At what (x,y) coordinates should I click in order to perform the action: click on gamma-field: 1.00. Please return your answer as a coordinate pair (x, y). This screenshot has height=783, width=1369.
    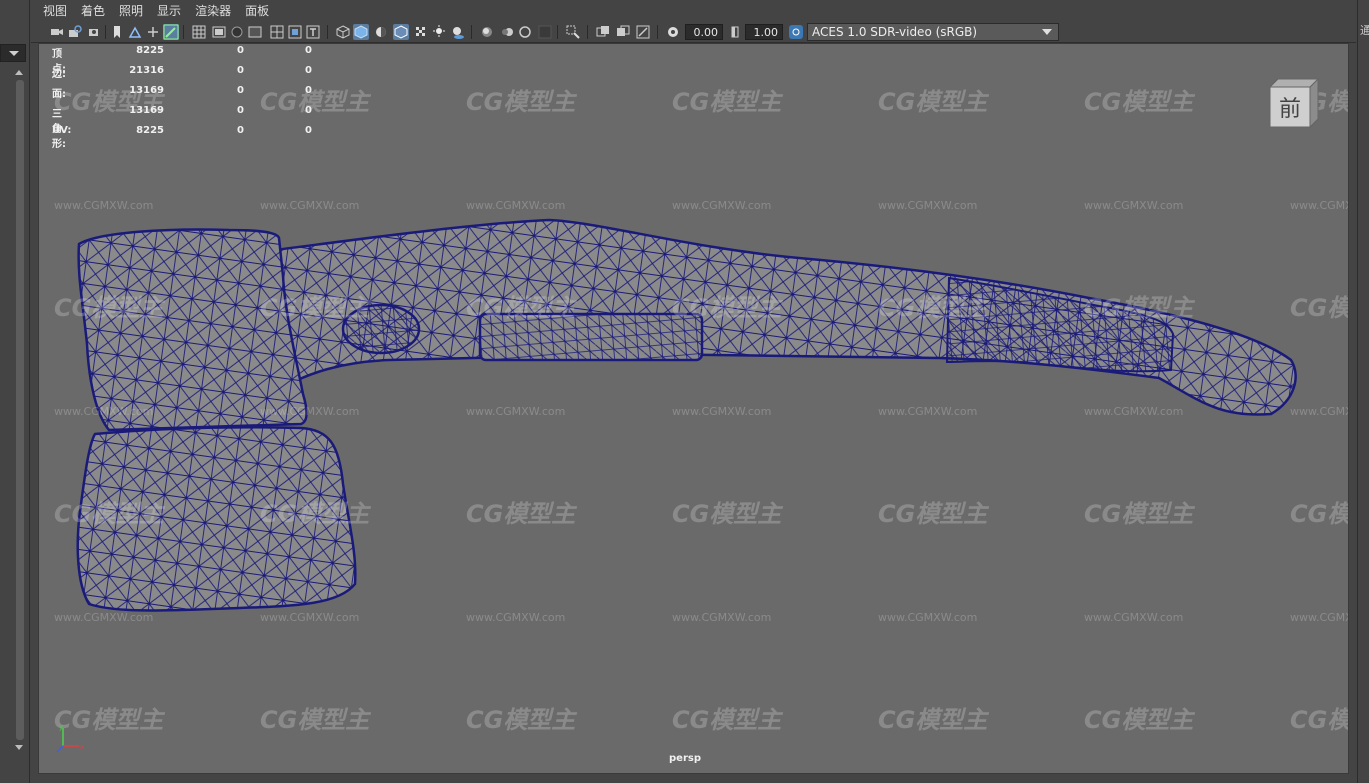
    Looking at the image, I should click on (764, 32).